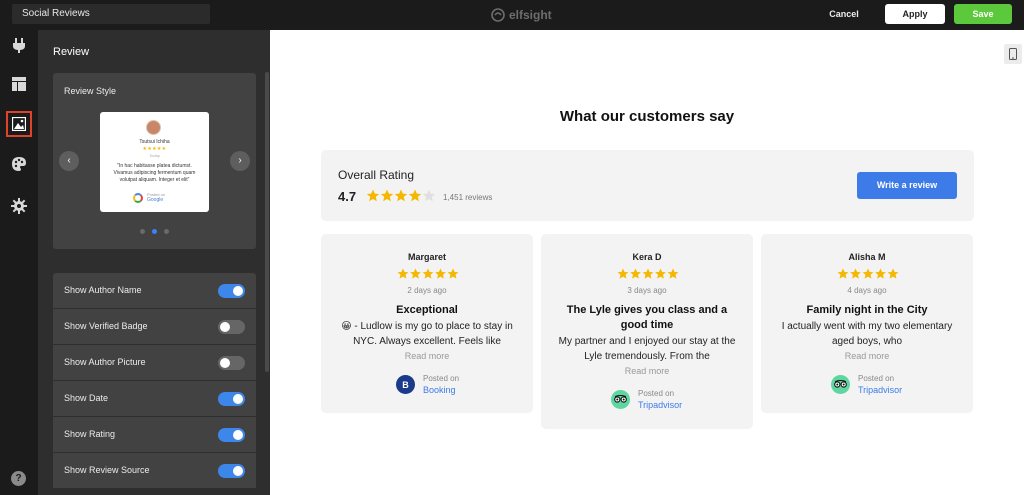 The width and height of the screenshot is (1024, 495). I want to click on preview-author: Tsutsui Ichiha, so click(154, 142).